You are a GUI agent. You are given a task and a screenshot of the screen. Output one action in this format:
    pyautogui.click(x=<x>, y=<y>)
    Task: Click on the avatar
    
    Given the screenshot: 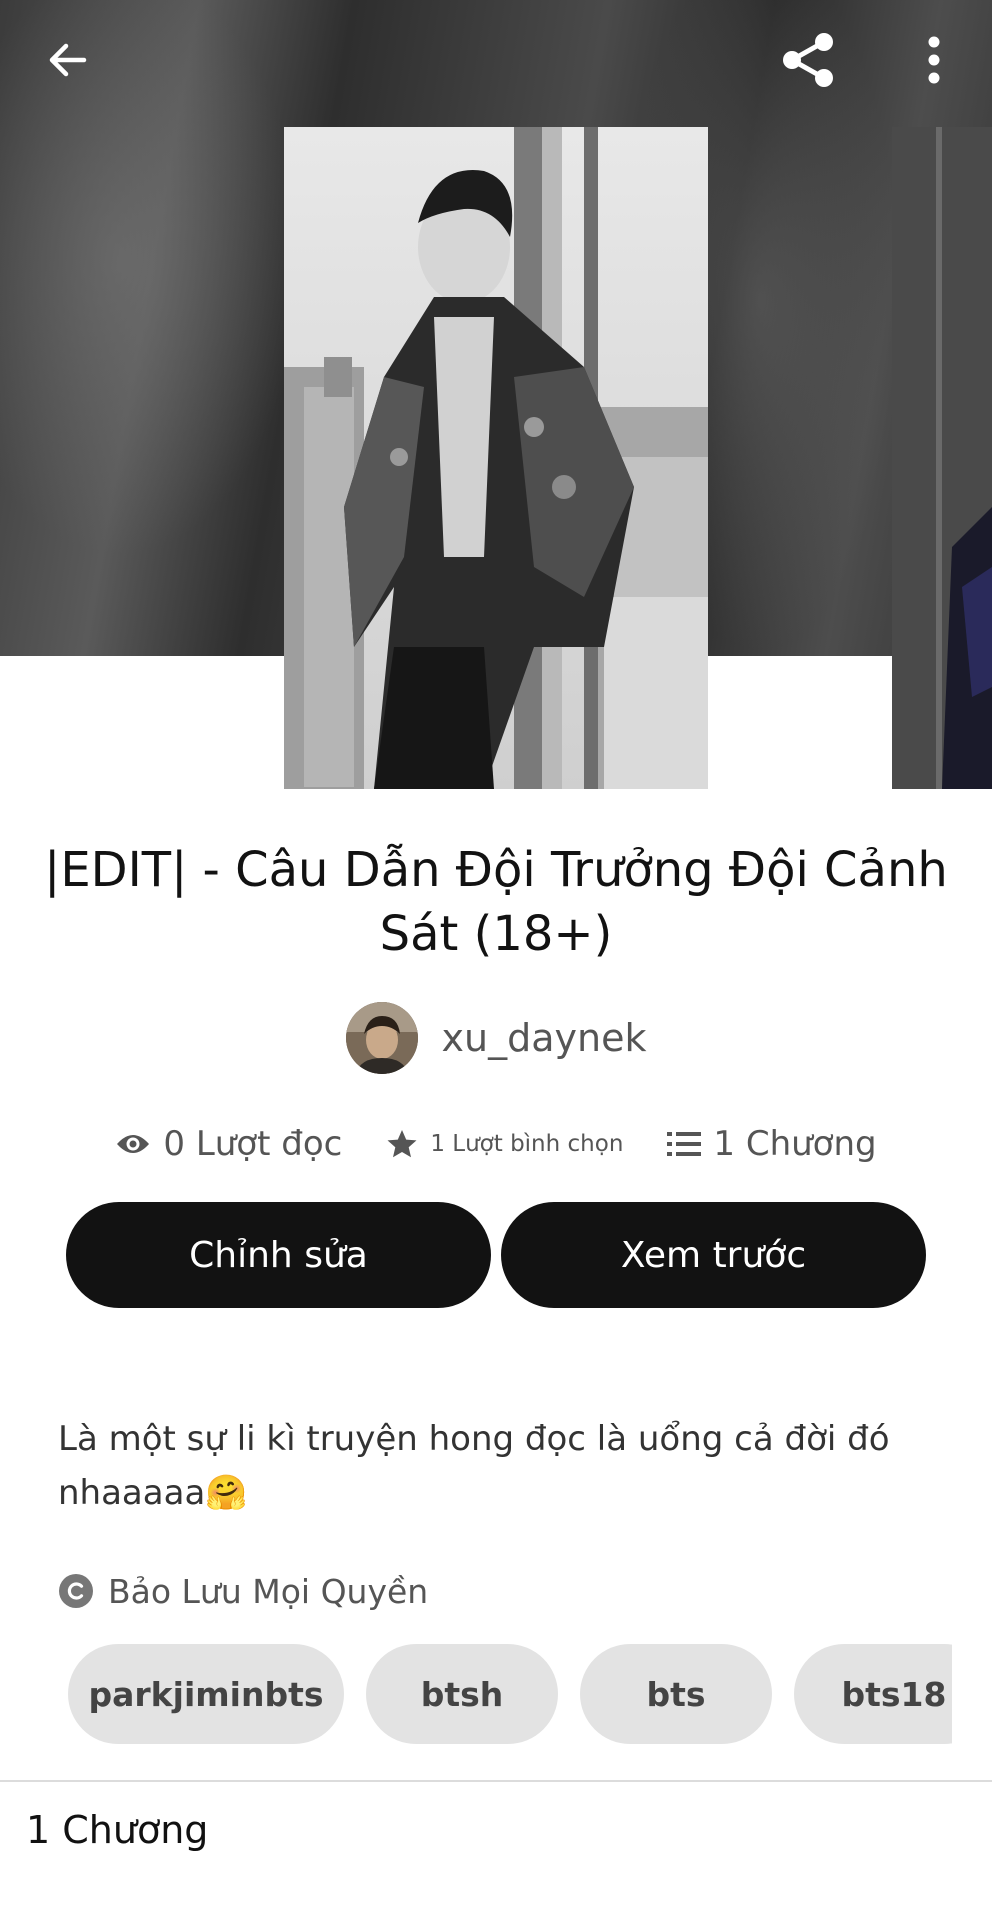 What is the action you would take?
    pyautogui.click(x=381, y=1038)
    